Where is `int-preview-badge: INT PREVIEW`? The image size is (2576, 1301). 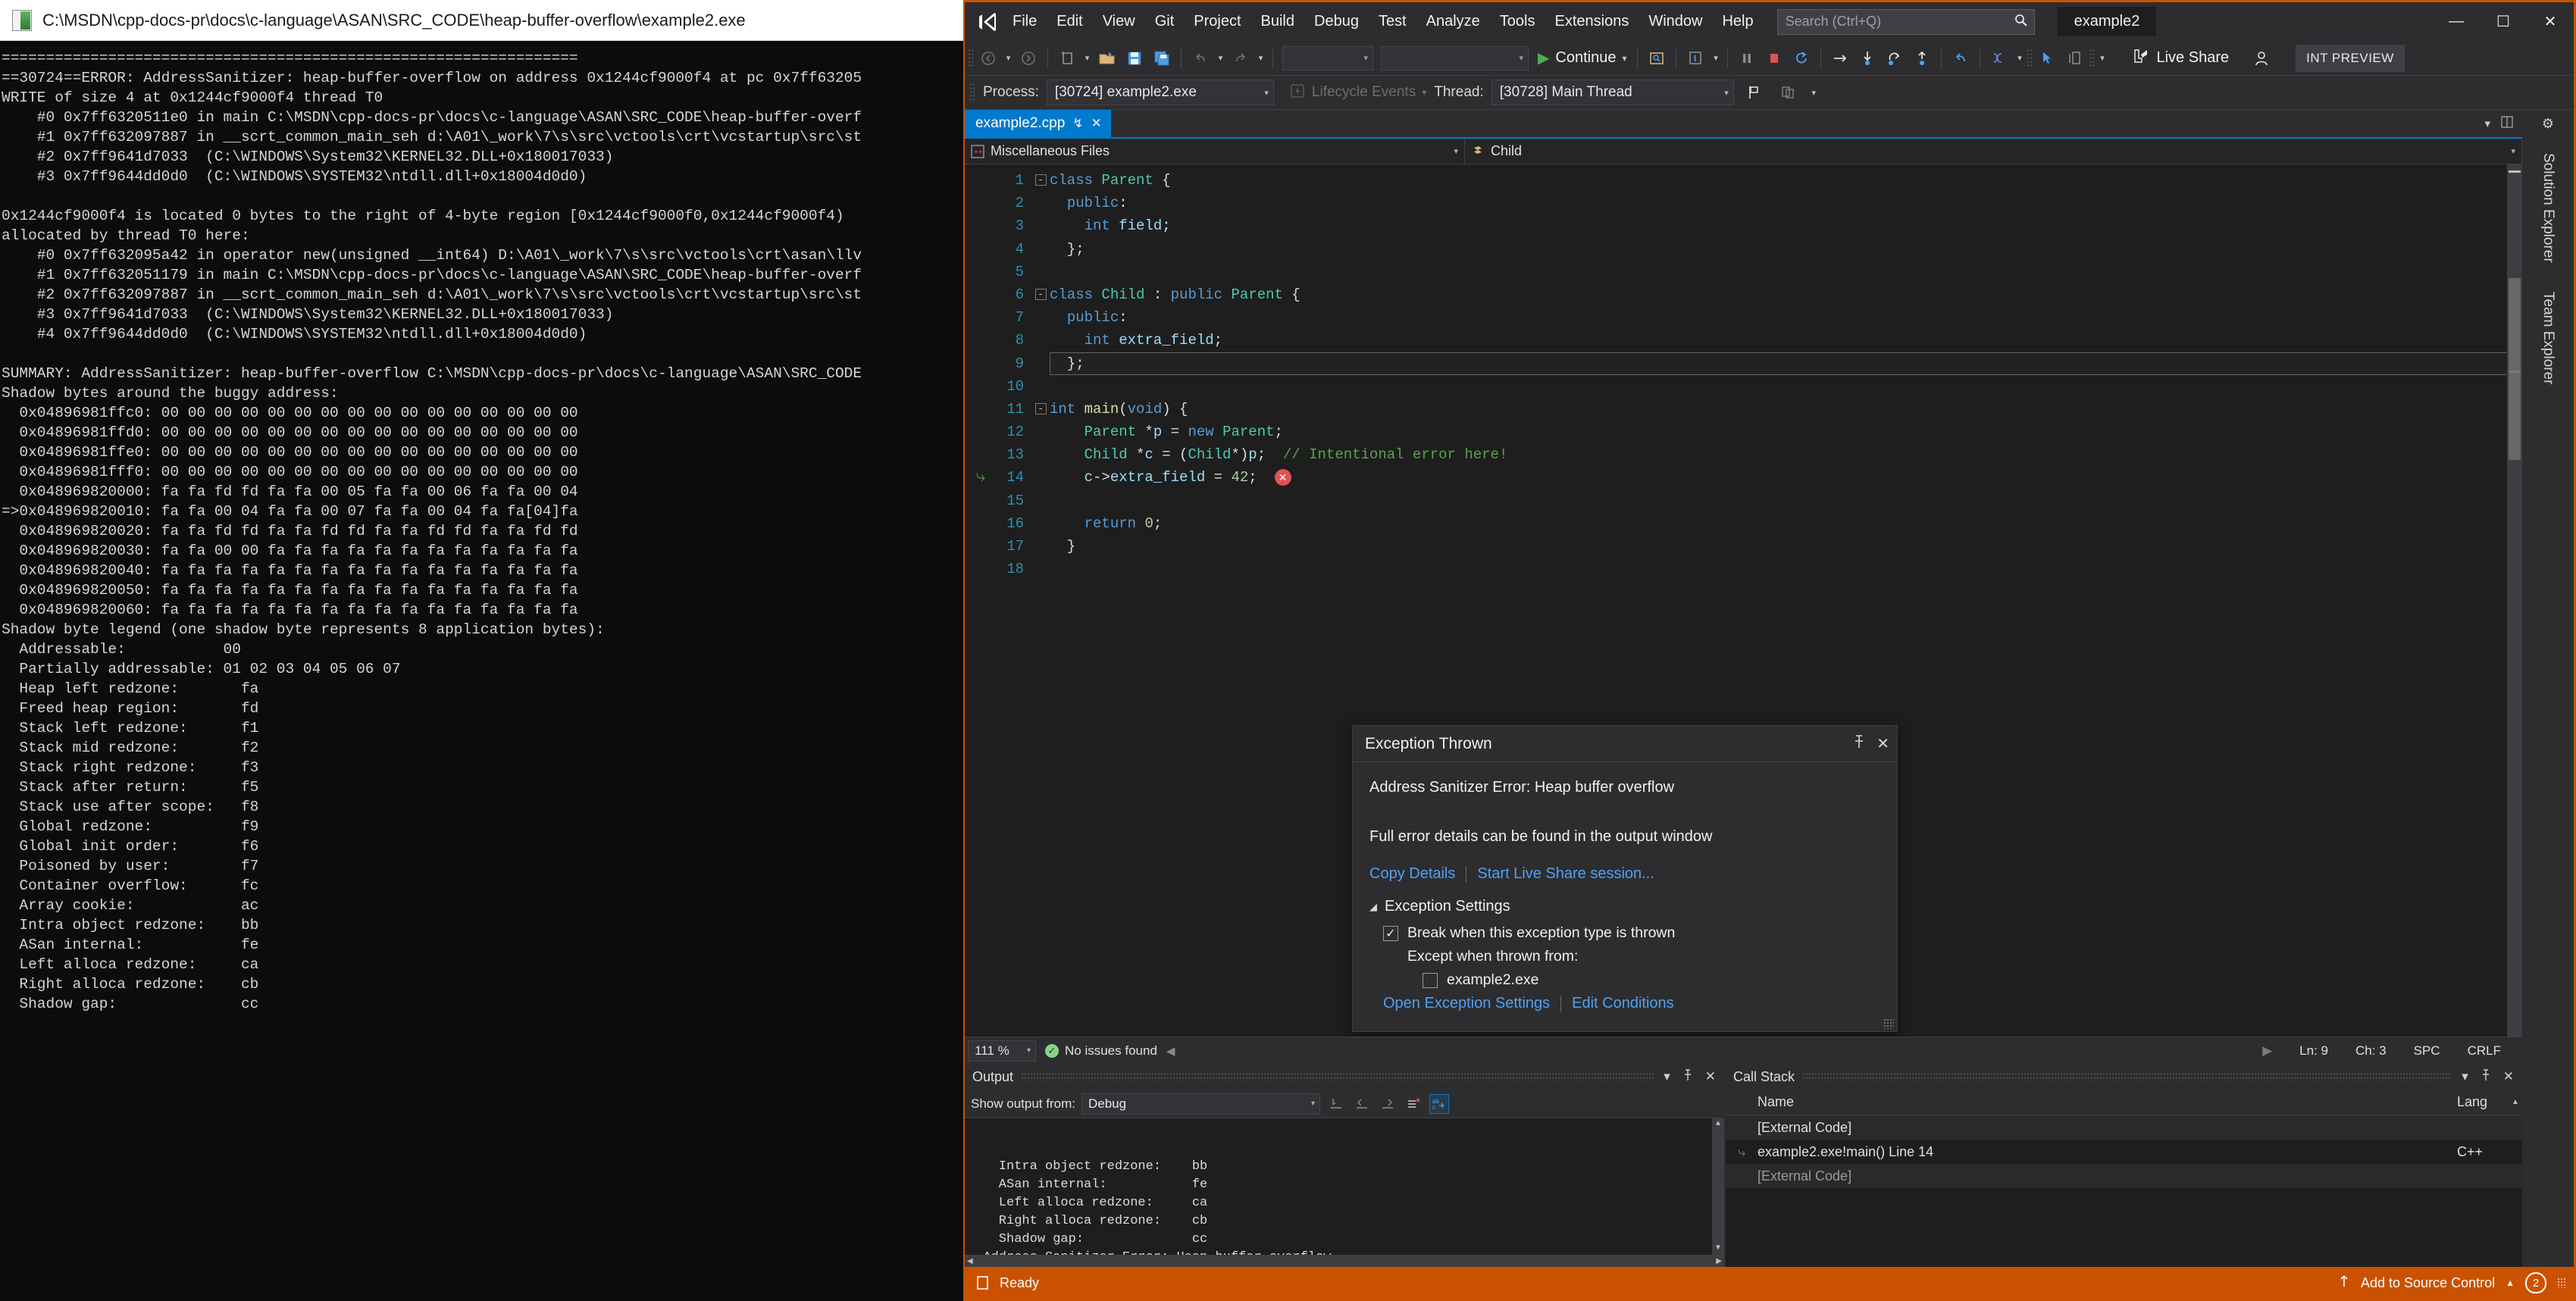 int-preview-badge: INT PREVIEW is located at coordinates (2350, 58).